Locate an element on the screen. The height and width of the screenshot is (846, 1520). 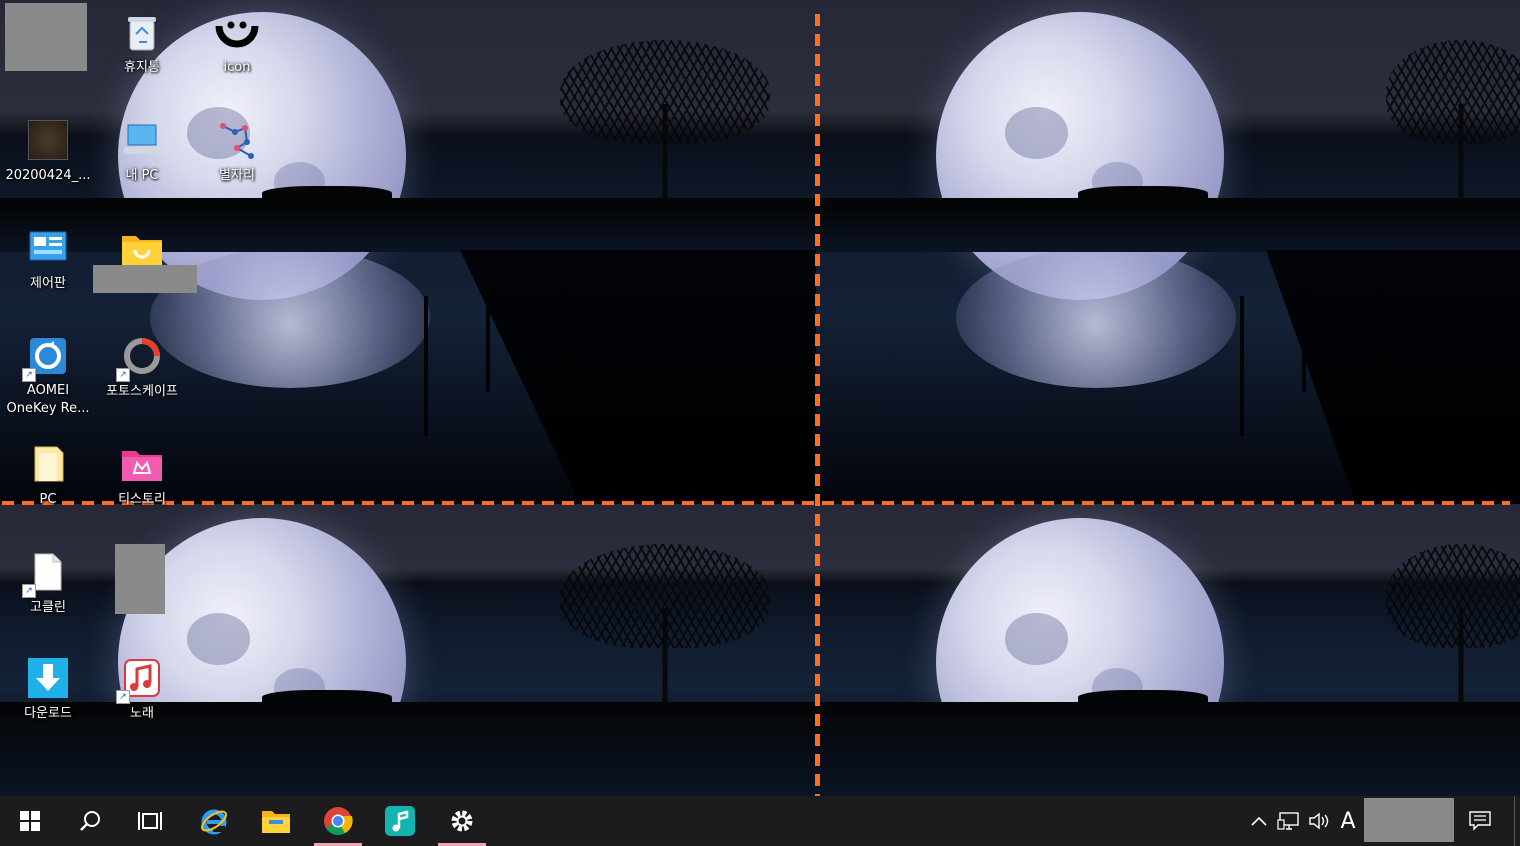
network-button is located at coordinates (1289, 821).